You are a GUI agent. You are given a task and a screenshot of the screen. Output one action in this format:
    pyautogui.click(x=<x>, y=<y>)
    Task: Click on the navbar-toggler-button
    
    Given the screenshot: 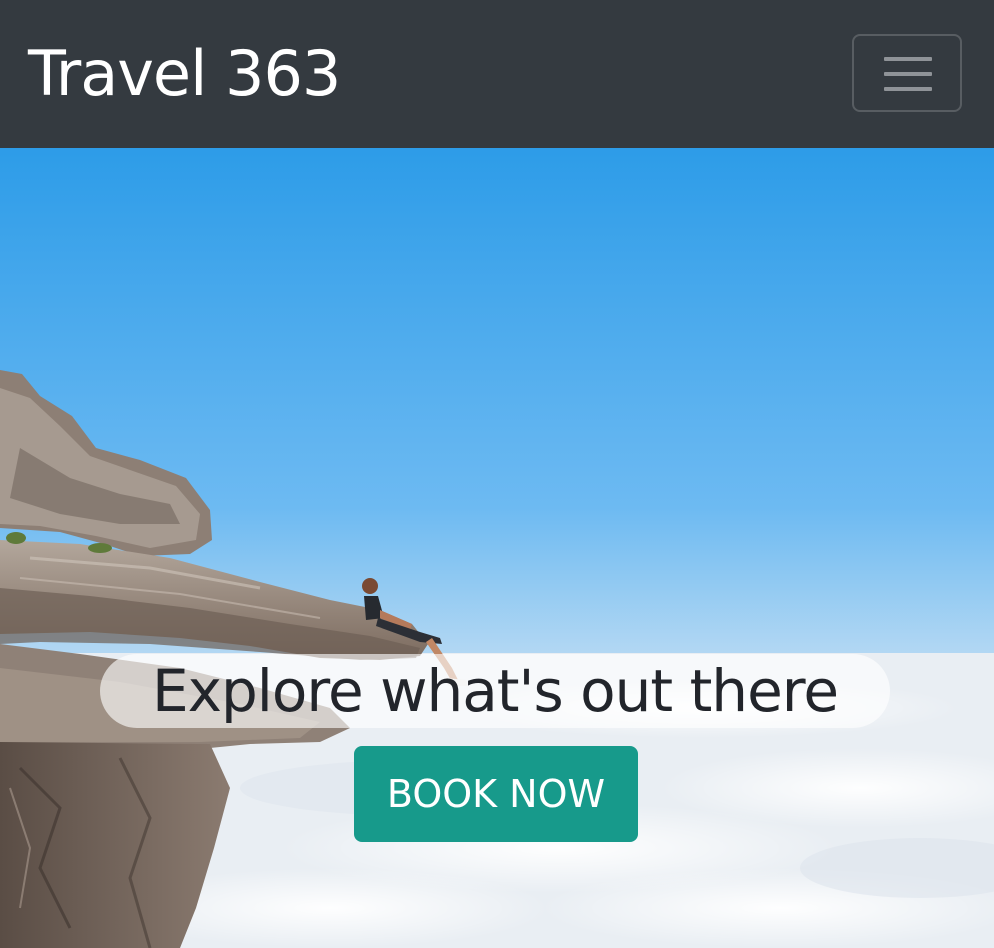 What is the action you would take?
    pyautogui.click(x=907, y=73)
    